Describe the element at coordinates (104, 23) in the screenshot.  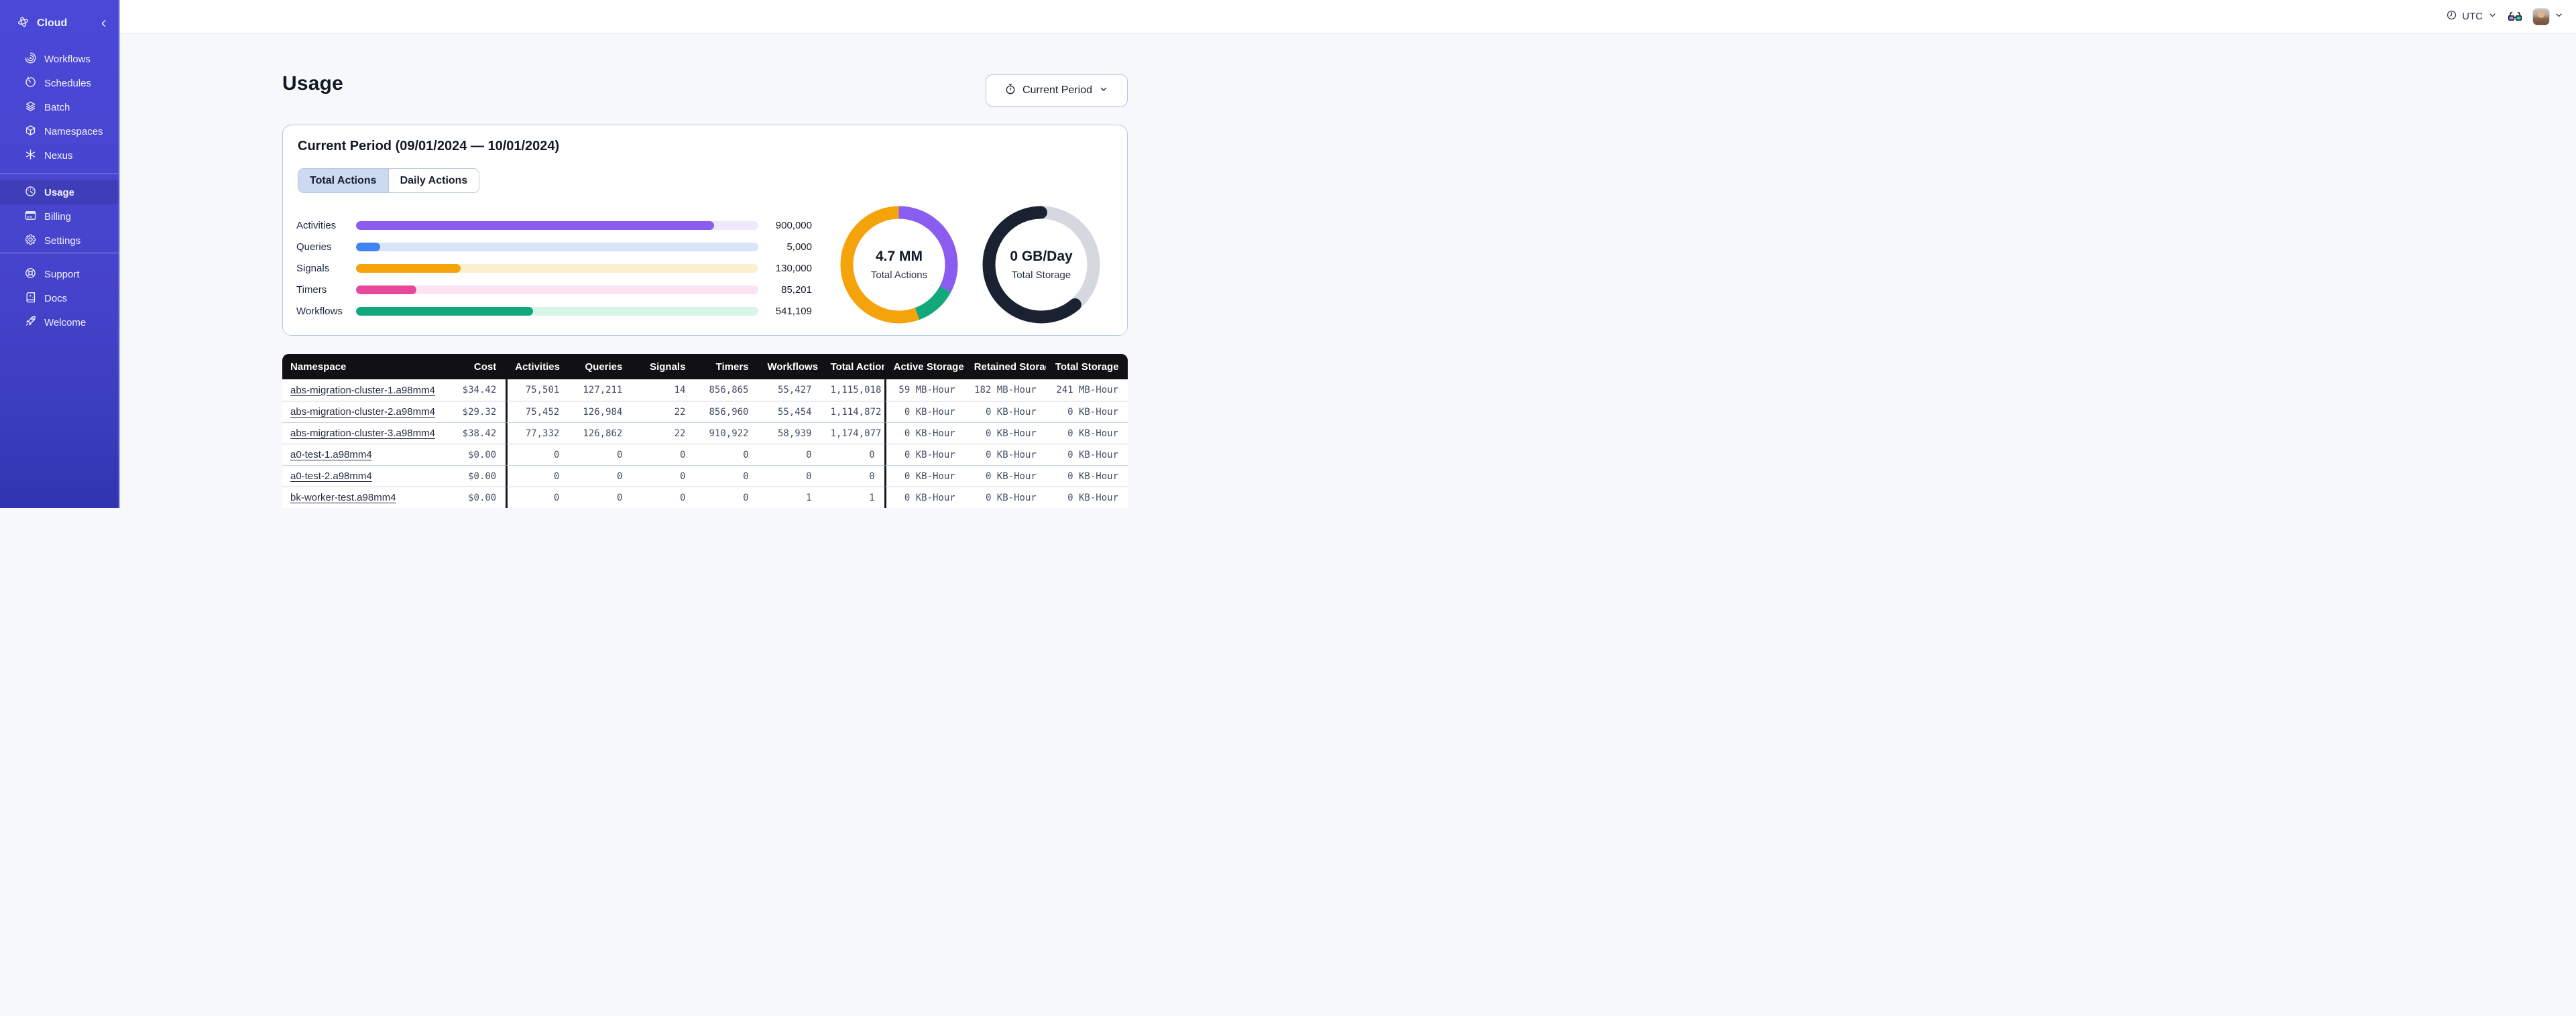
I see `sidebar-collapse-button` at that location.